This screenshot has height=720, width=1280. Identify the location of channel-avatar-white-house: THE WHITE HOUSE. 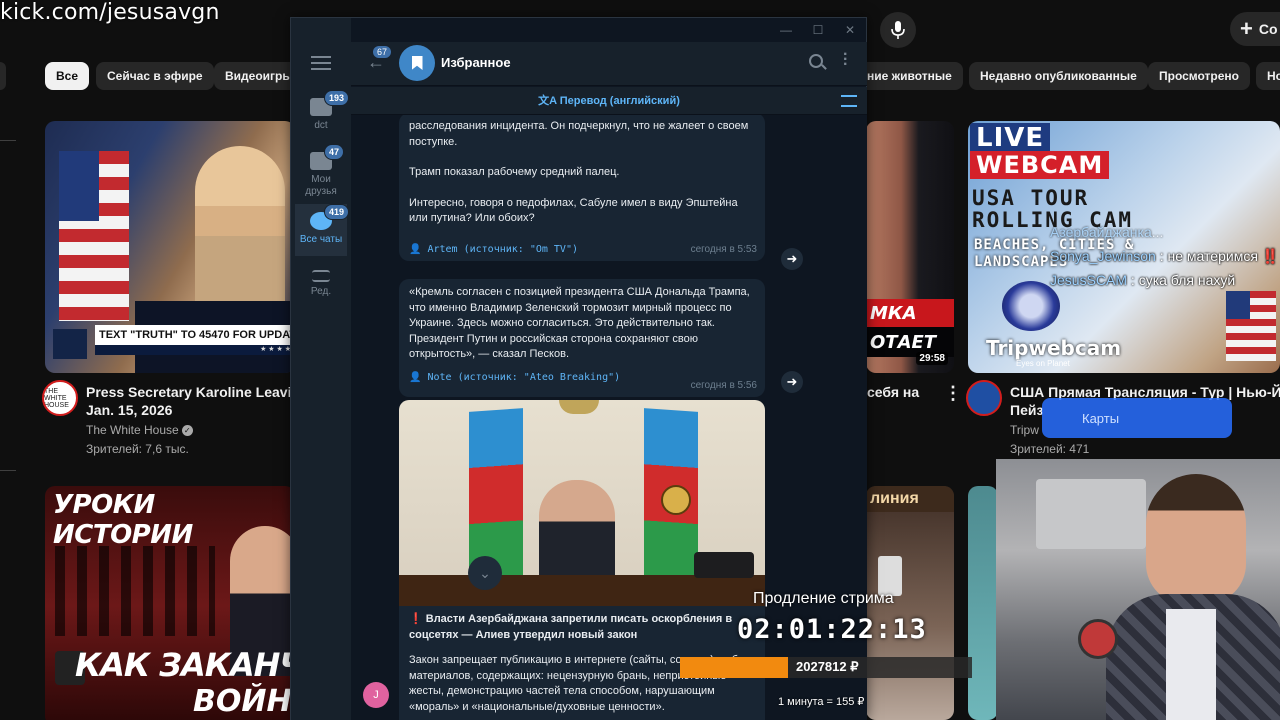
(60, 398).